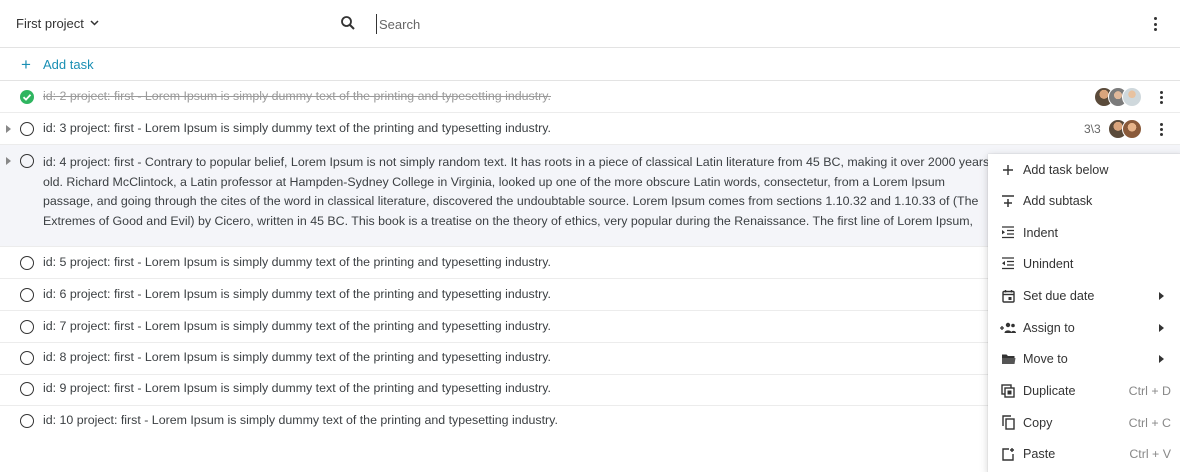 The width and height of the screenshot is (1180, 472). I want to click on menu-item-set-due-date: Set due date, so click(1084, 295).